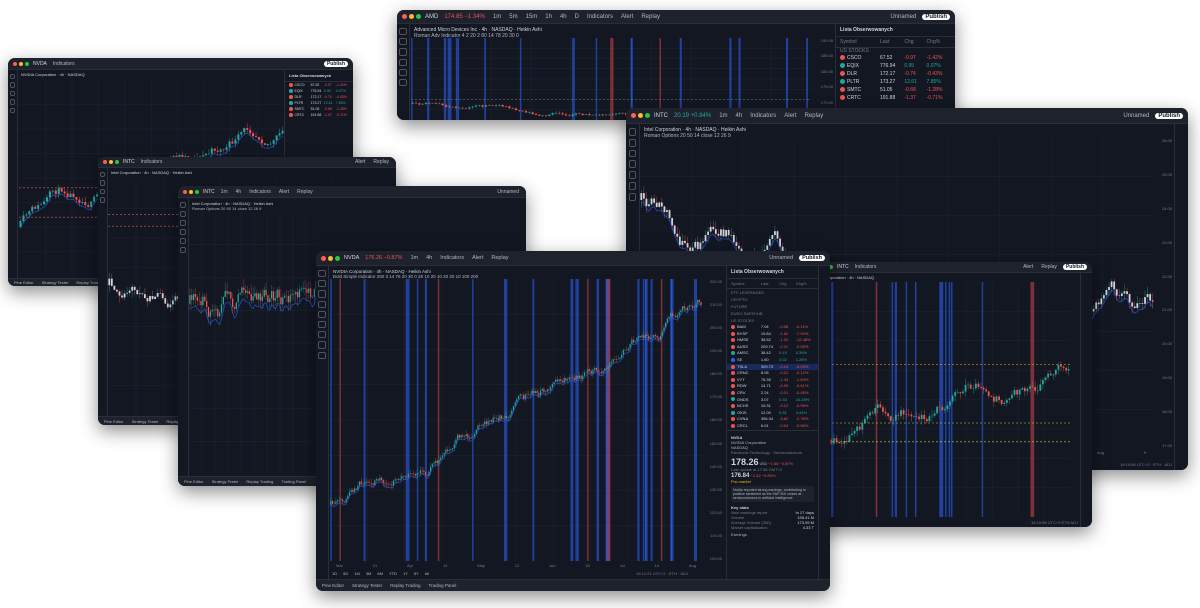  What do you see at coordinates (516, 565) in the screenshot?
I see `time-axis: Mar 21 Apr 14 May 12 Jun 16 Jul 14 Aug` at bounding box center [516, 565].